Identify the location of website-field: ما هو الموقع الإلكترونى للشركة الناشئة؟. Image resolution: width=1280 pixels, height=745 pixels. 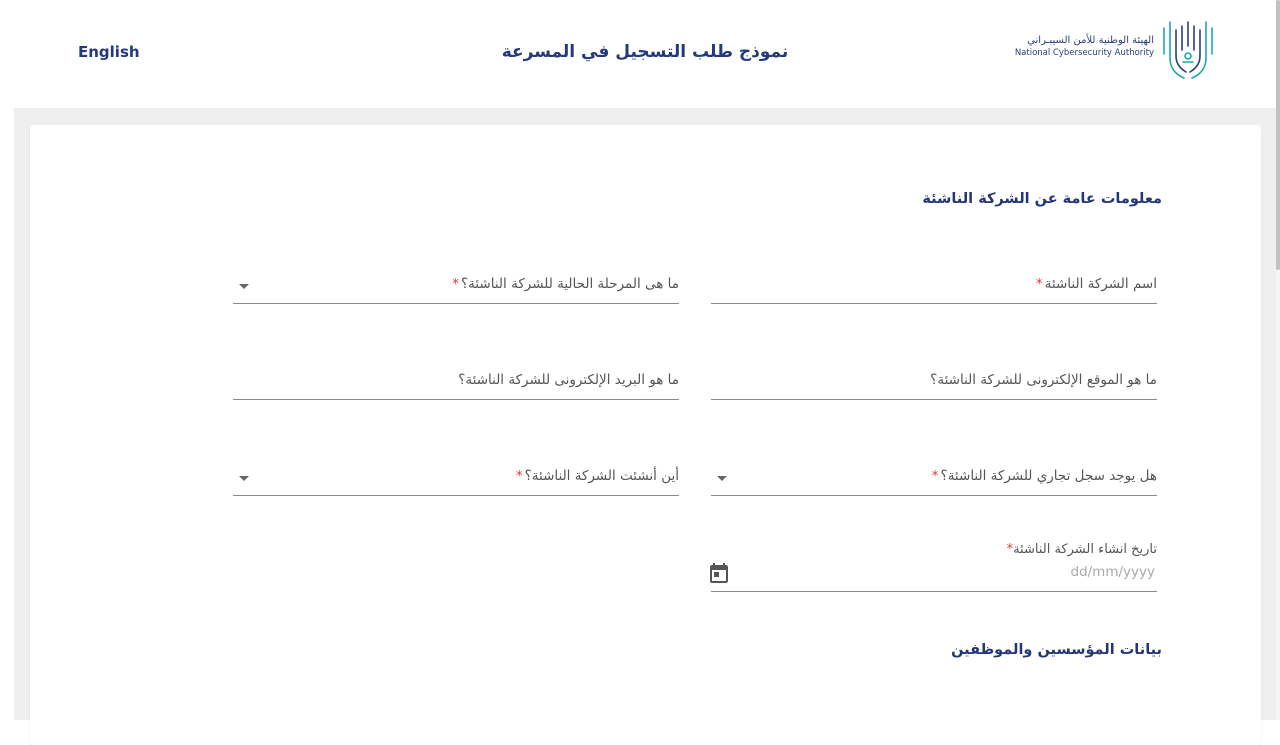
(934, 383).